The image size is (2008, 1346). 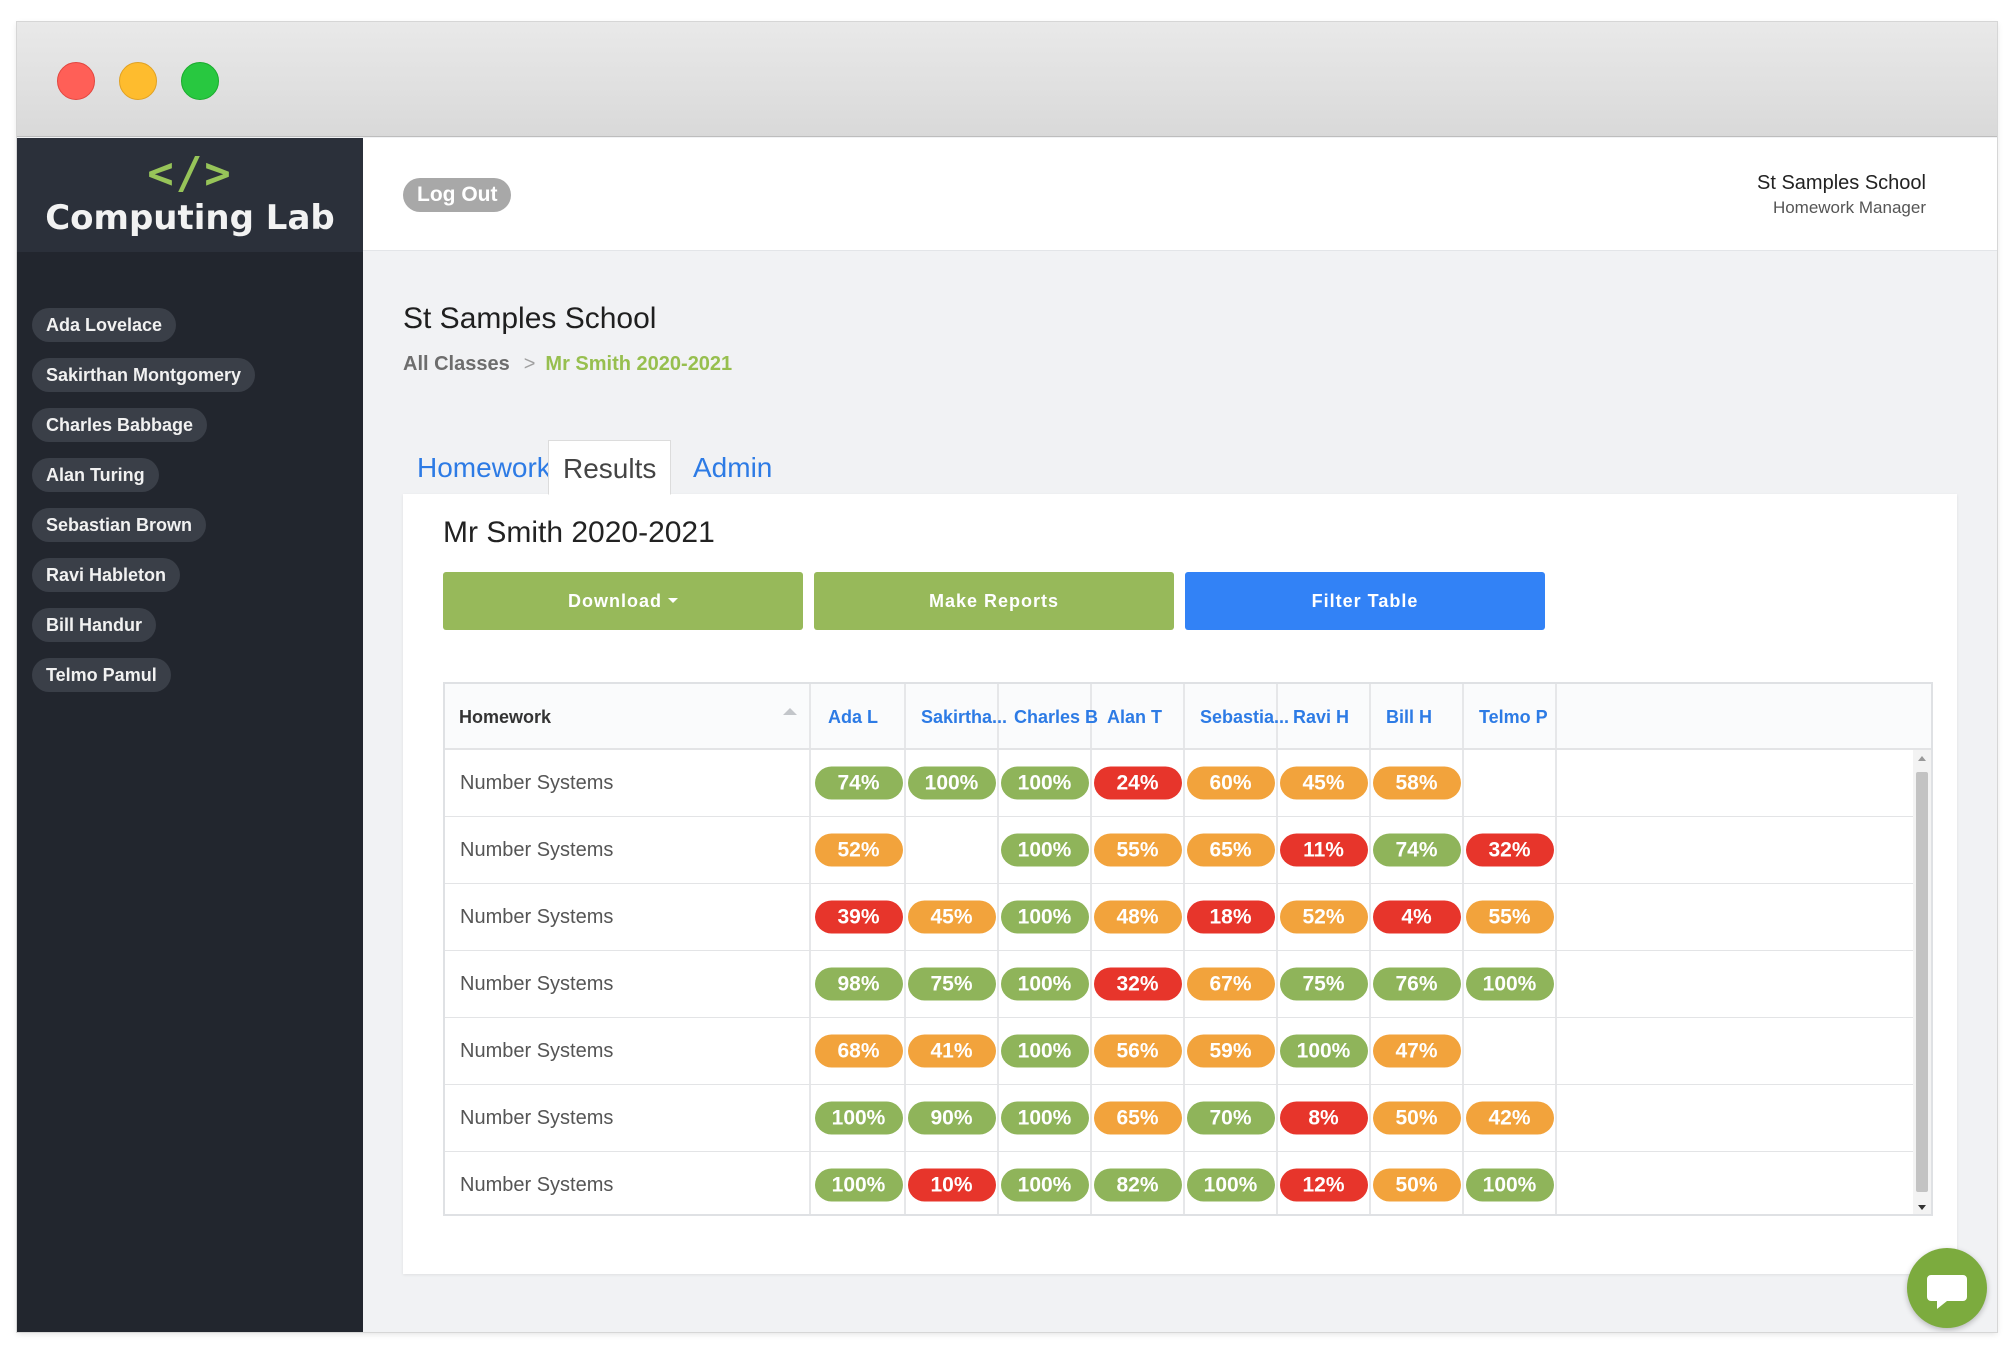 I want to click on score-badge: 47%, so click(x=1416, y=1051).